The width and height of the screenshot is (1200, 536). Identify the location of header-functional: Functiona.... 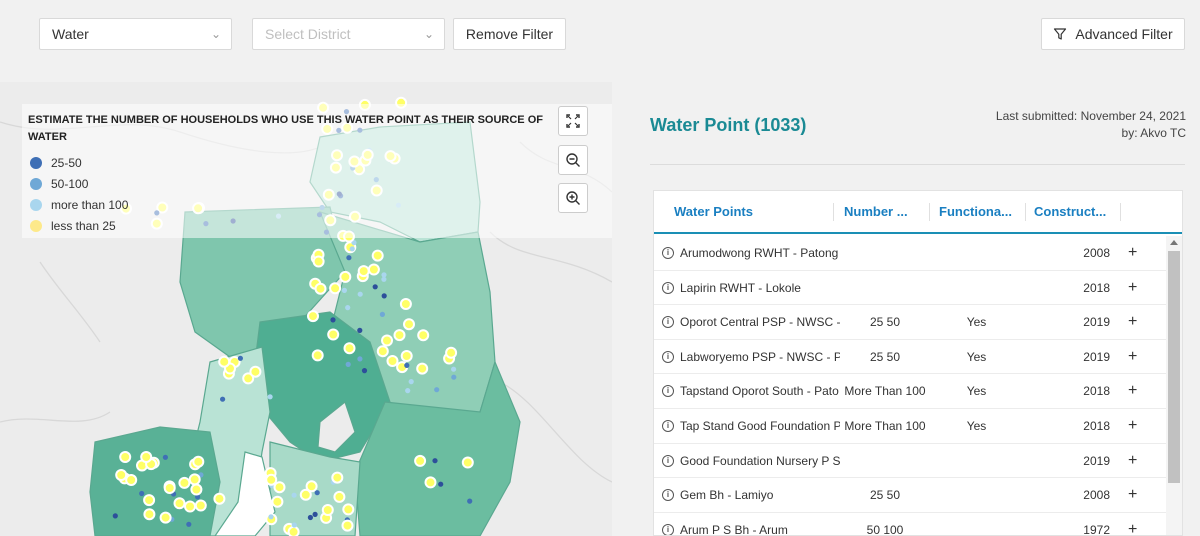
(981, 211).